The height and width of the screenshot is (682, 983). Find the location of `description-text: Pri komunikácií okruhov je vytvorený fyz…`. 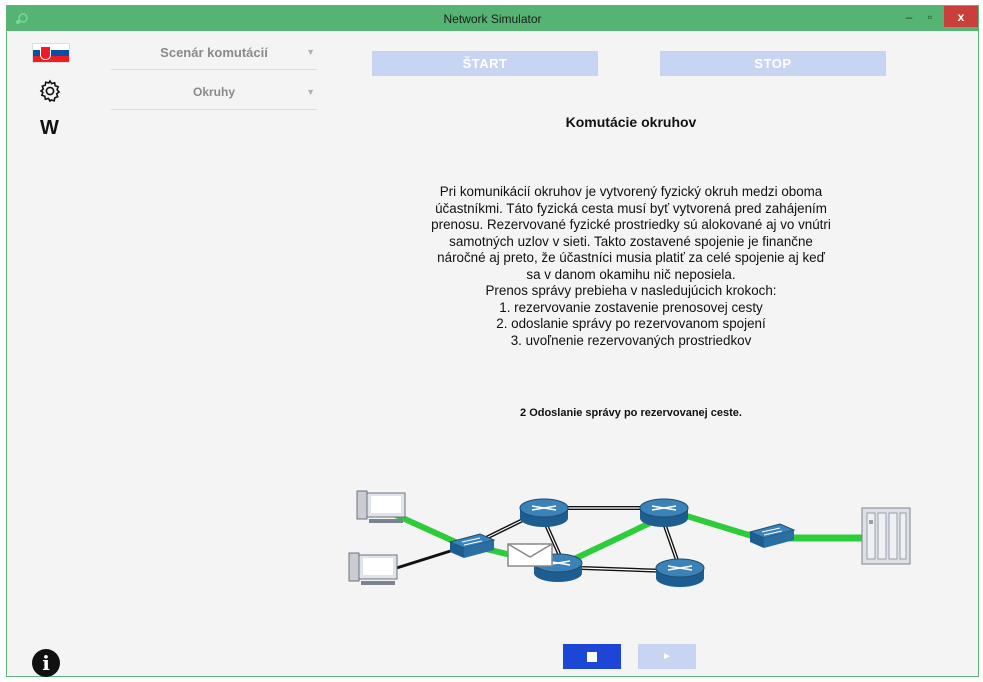

description-text: Pri komunikácií okruhov je vytvorený fyz… is located at coordinates (631, 266).